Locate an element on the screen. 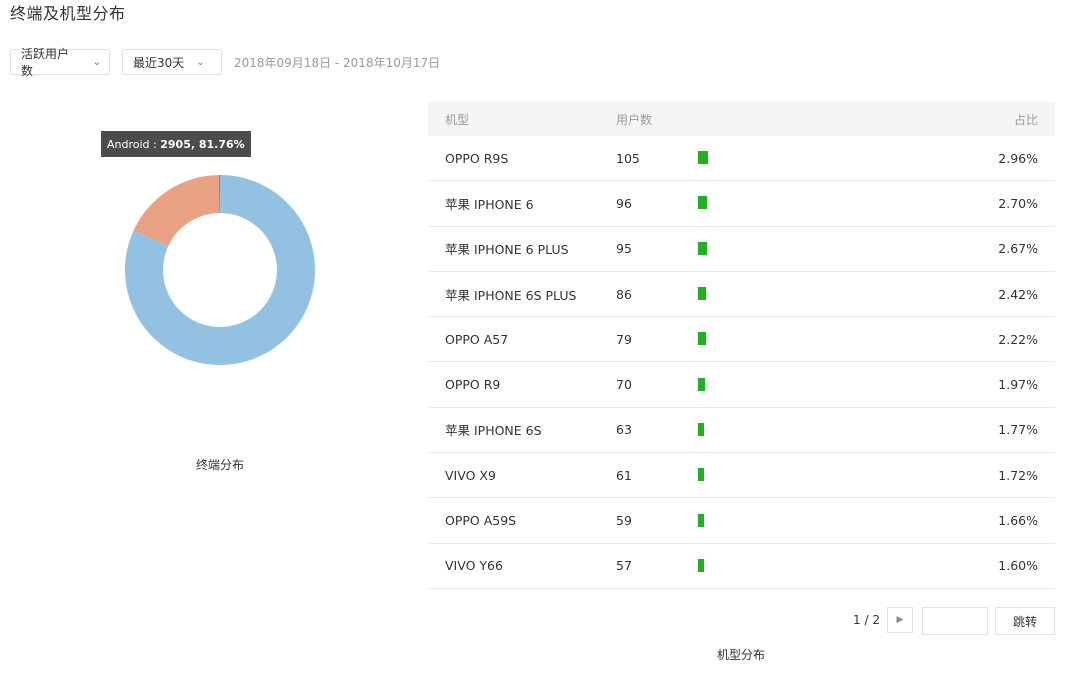 Image resolution: width=1080 pixels, height=674 pixels. table-row: 苹果 IPHONE 6 96 2.70% is located at coordinates (741, 204).